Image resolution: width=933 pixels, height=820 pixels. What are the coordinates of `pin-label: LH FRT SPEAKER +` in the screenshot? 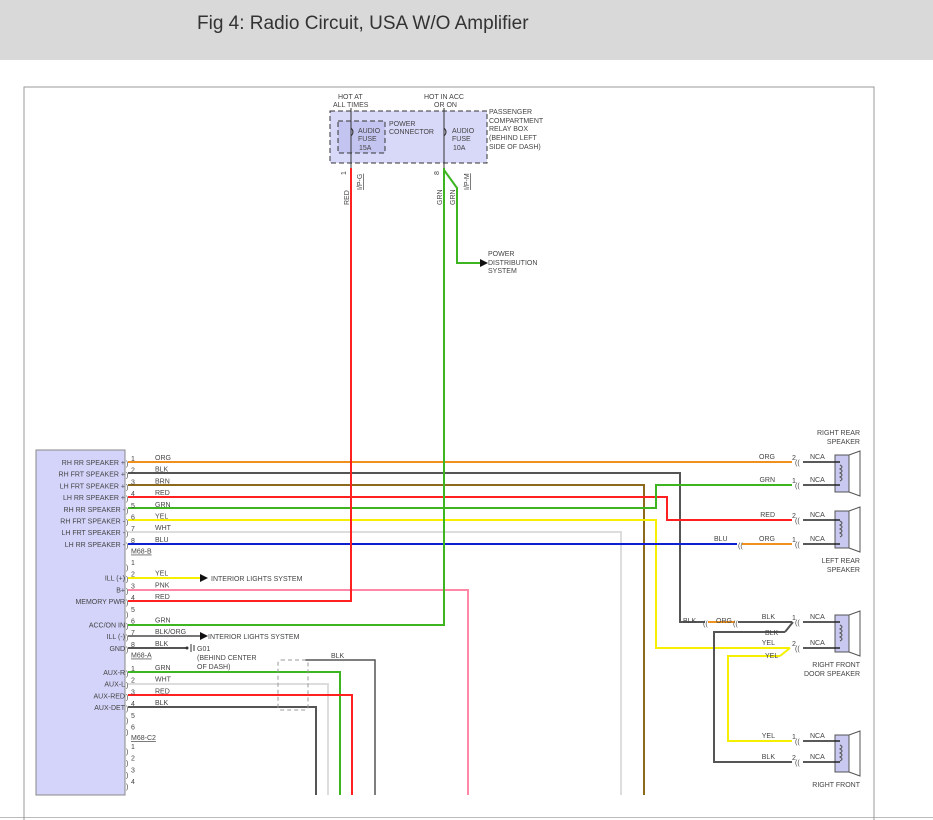 It's located at (92, 486).